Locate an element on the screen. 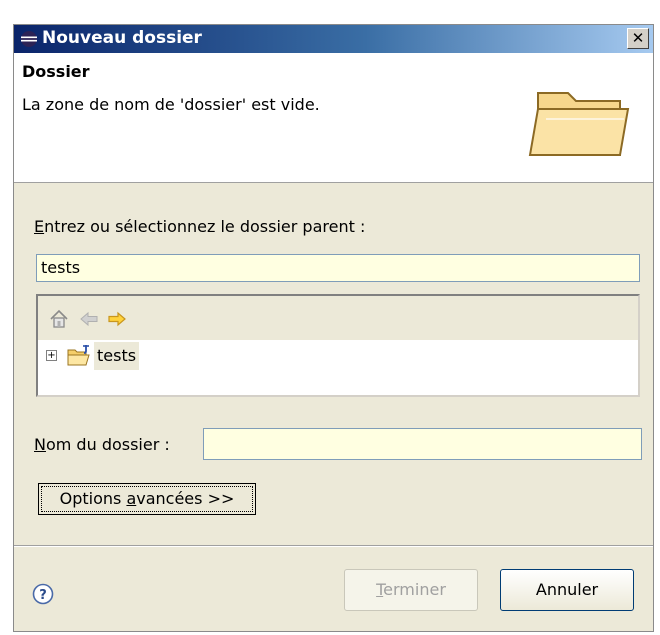 This screenshot has width=660, height=635. folder-open-icon is located at coordinates (579, 124).